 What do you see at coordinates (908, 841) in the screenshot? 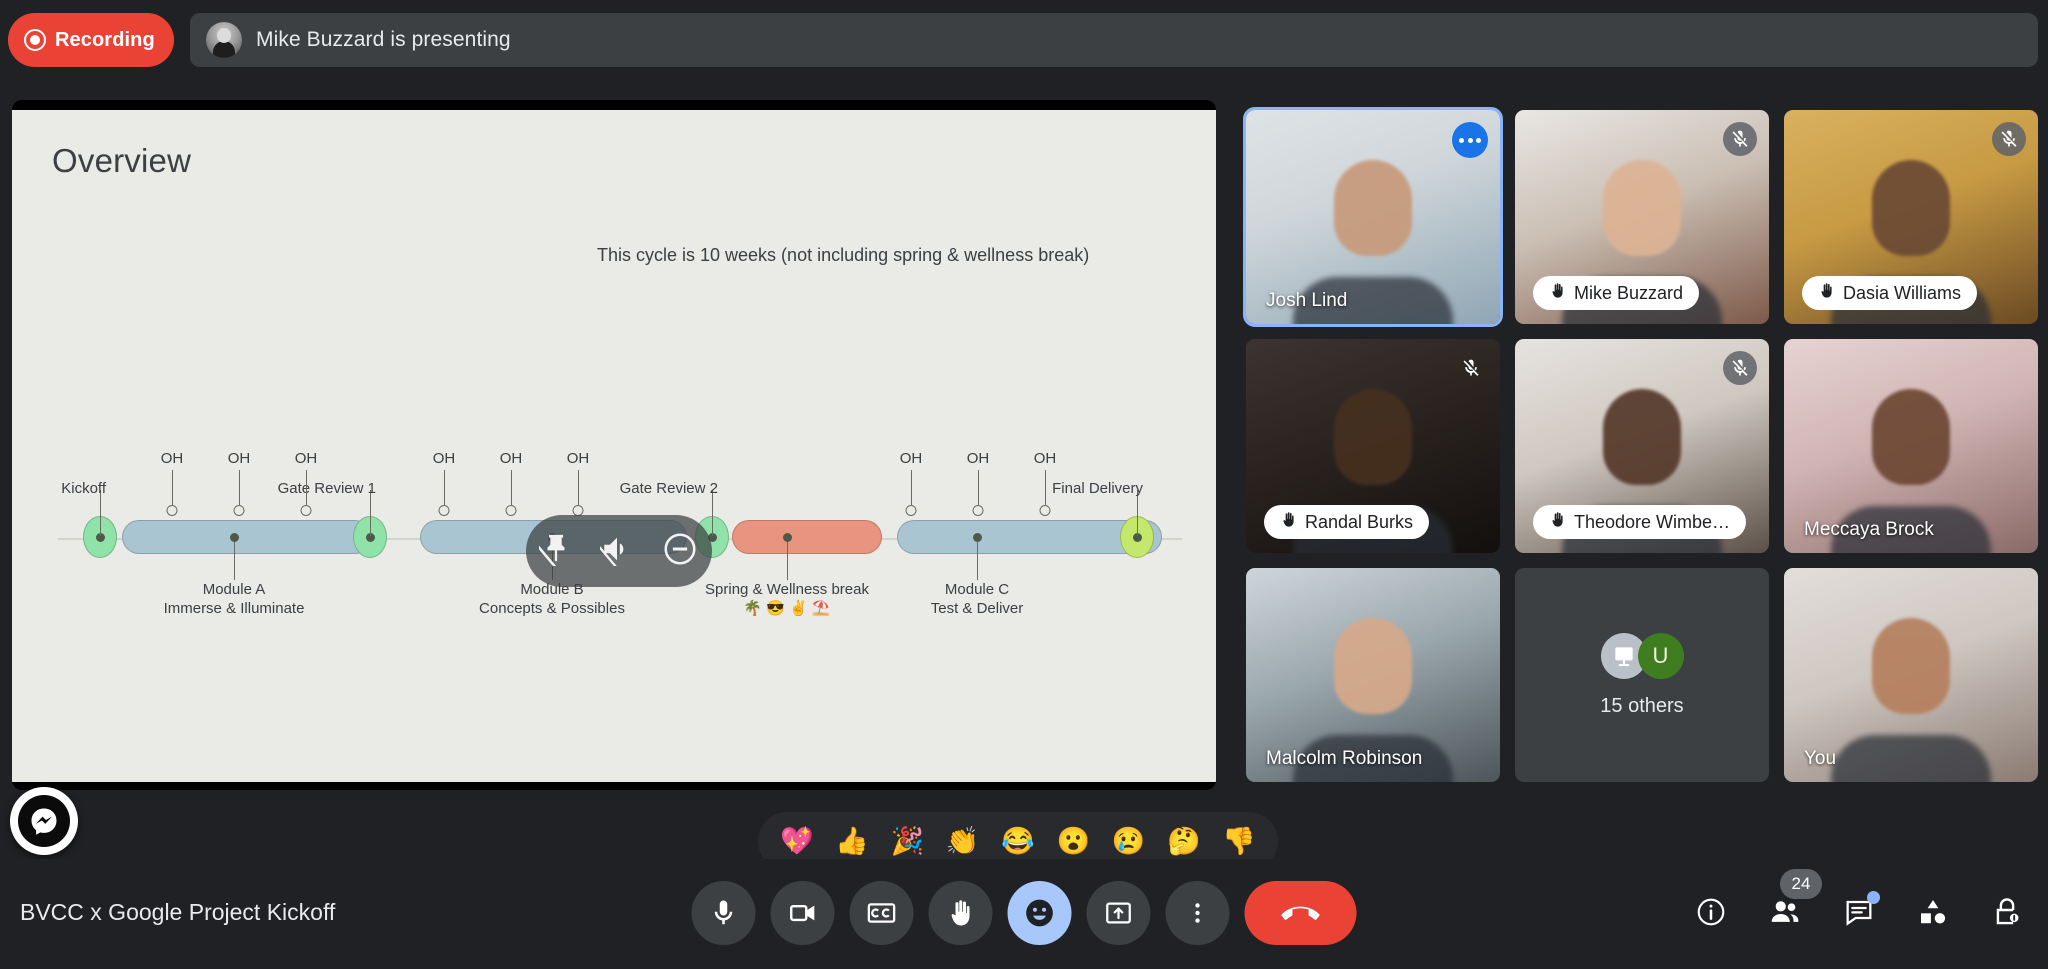
I see `party-popper-emoji: 🎉` at bounding box center [908, 841].